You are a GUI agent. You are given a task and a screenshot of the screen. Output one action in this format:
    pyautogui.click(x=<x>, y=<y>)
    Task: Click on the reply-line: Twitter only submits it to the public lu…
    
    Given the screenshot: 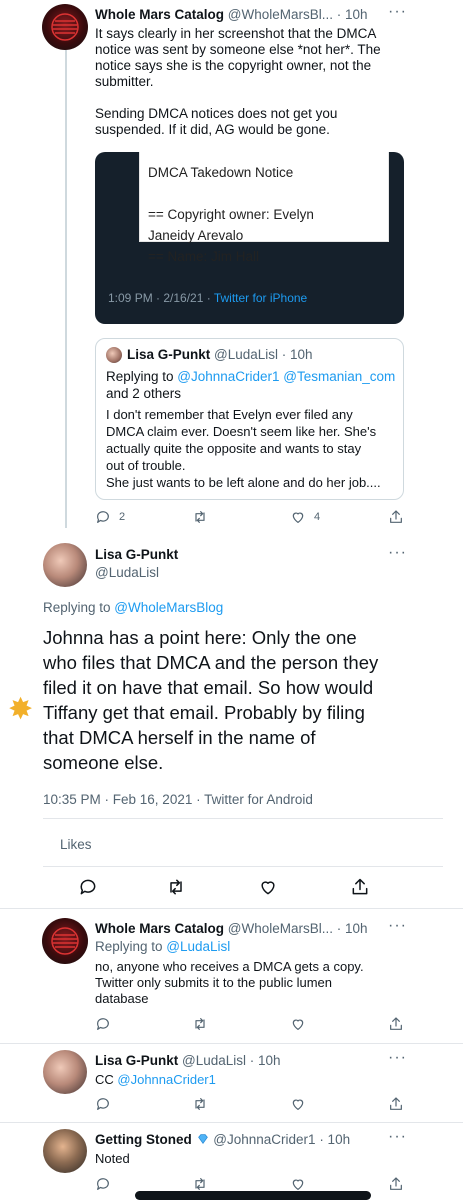 What is the action you would take?
    pyautogui.click(x=213, y=982)
    